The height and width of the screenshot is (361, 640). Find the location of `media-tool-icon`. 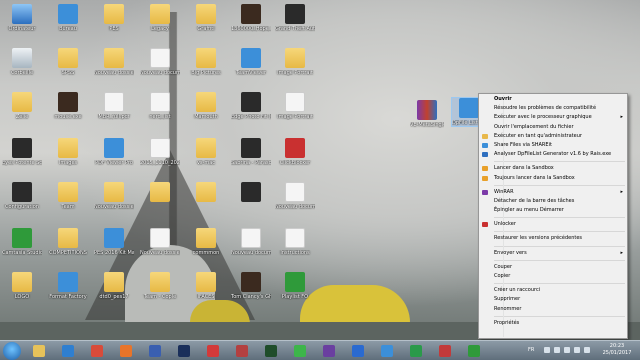

media-tool-icon is located at coordinates (213, 351).